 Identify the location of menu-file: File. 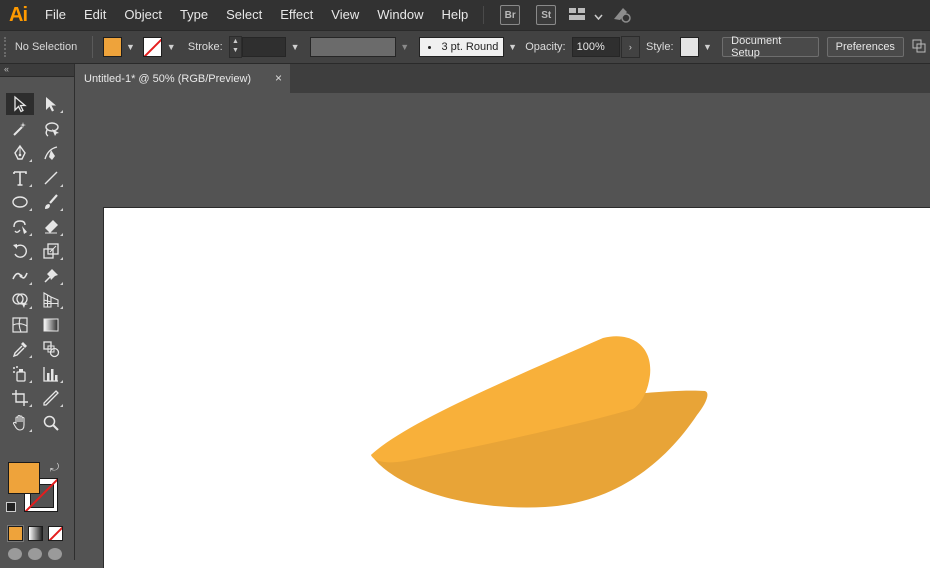
(55, 15).